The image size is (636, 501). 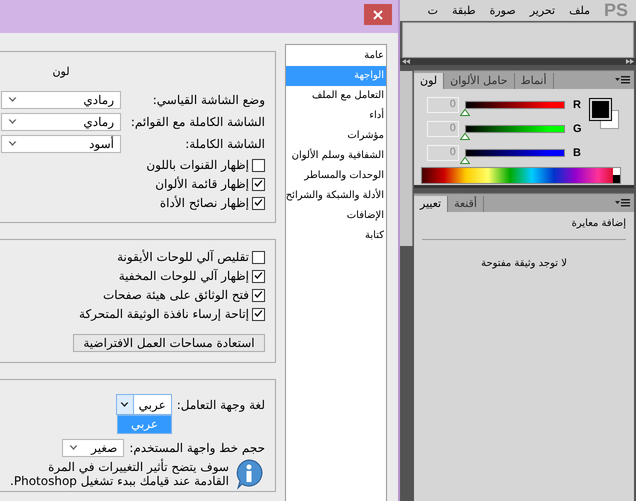 I want to click on checkbox-label: فتح الوثائق على هيئة صفحات, so click(x=176, y=295).